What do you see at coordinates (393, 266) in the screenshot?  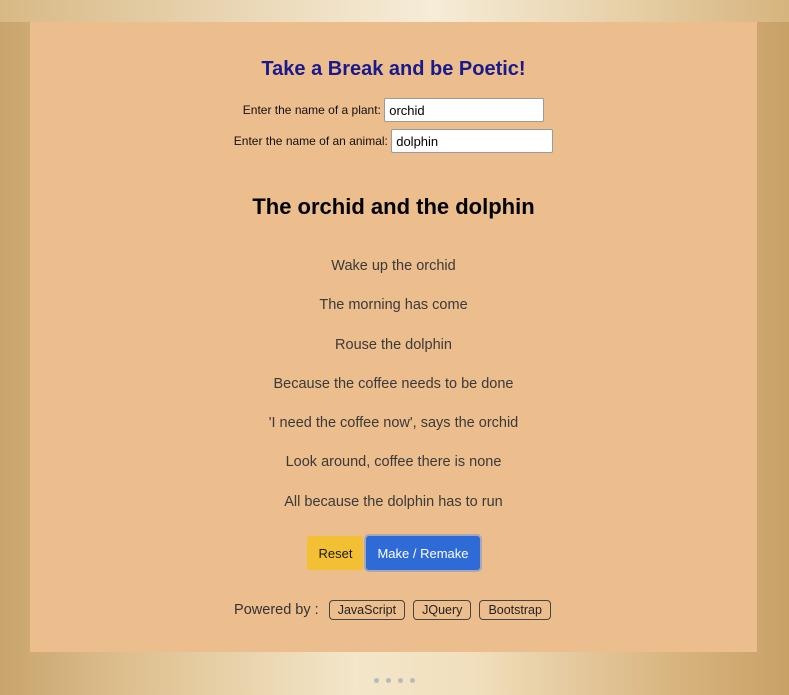 I see `poem-line: Wake up the orchid` at bounding box center [393, 266].